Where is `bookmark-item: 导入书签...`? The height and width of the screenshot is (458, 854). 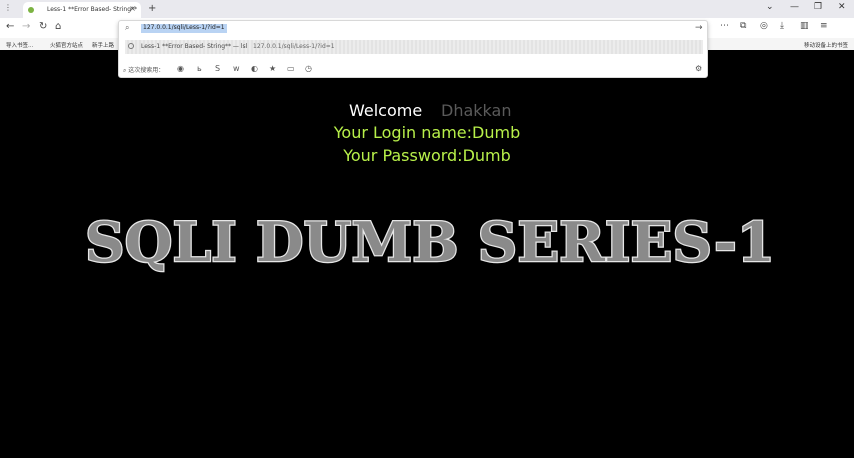 bookmark-item: 导入书签... is located at coordinates (19, 45).